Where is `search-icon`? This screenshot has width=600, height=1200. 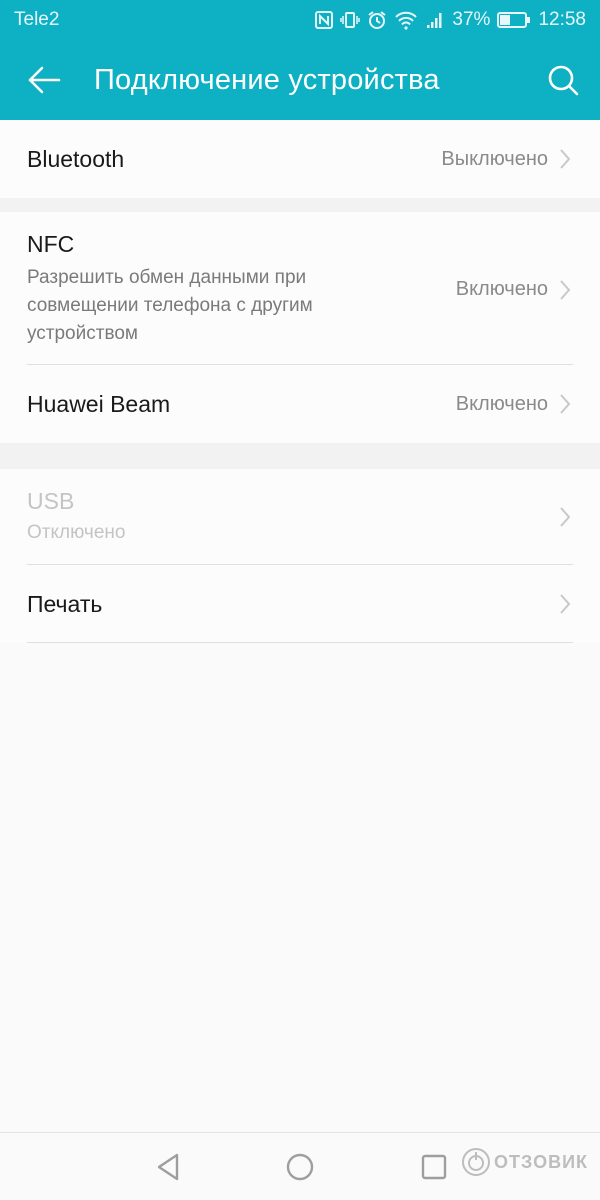 search-icon is located at coordinates (563, 80).